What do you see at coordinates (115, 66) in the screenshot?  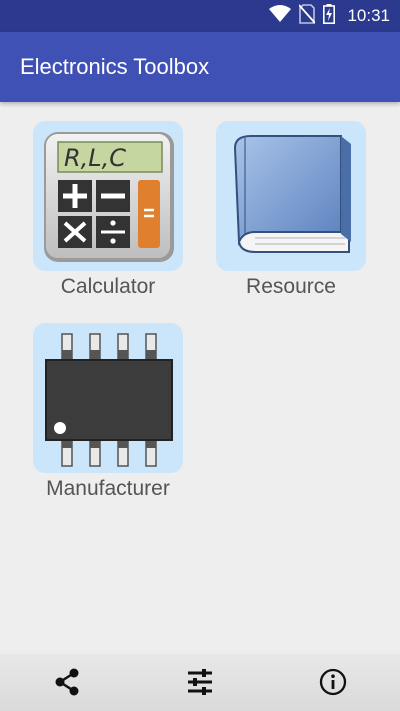 I see `app-title: Electronics Toolbox` at bounding box center [115, 66].